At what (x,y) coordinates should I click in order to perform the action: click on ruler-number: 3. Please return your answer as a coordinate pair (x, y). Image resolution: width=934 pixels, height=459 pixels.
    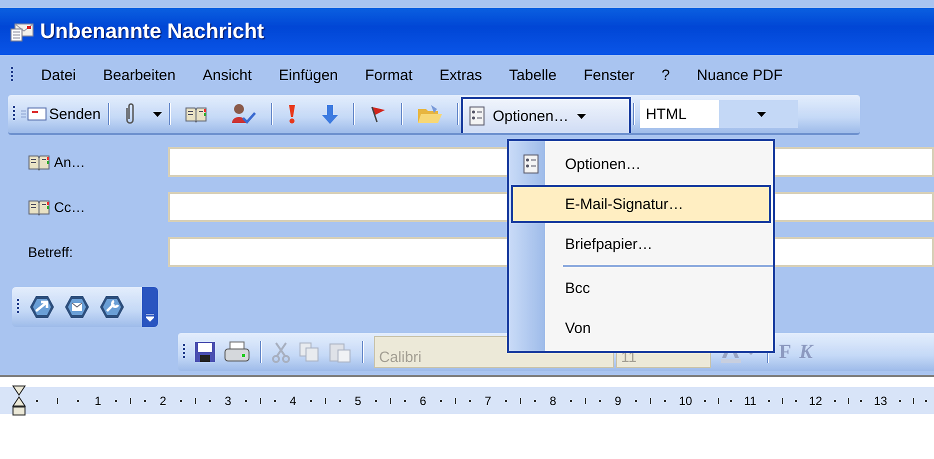
    Looking at the image, I should click on (228, 401).